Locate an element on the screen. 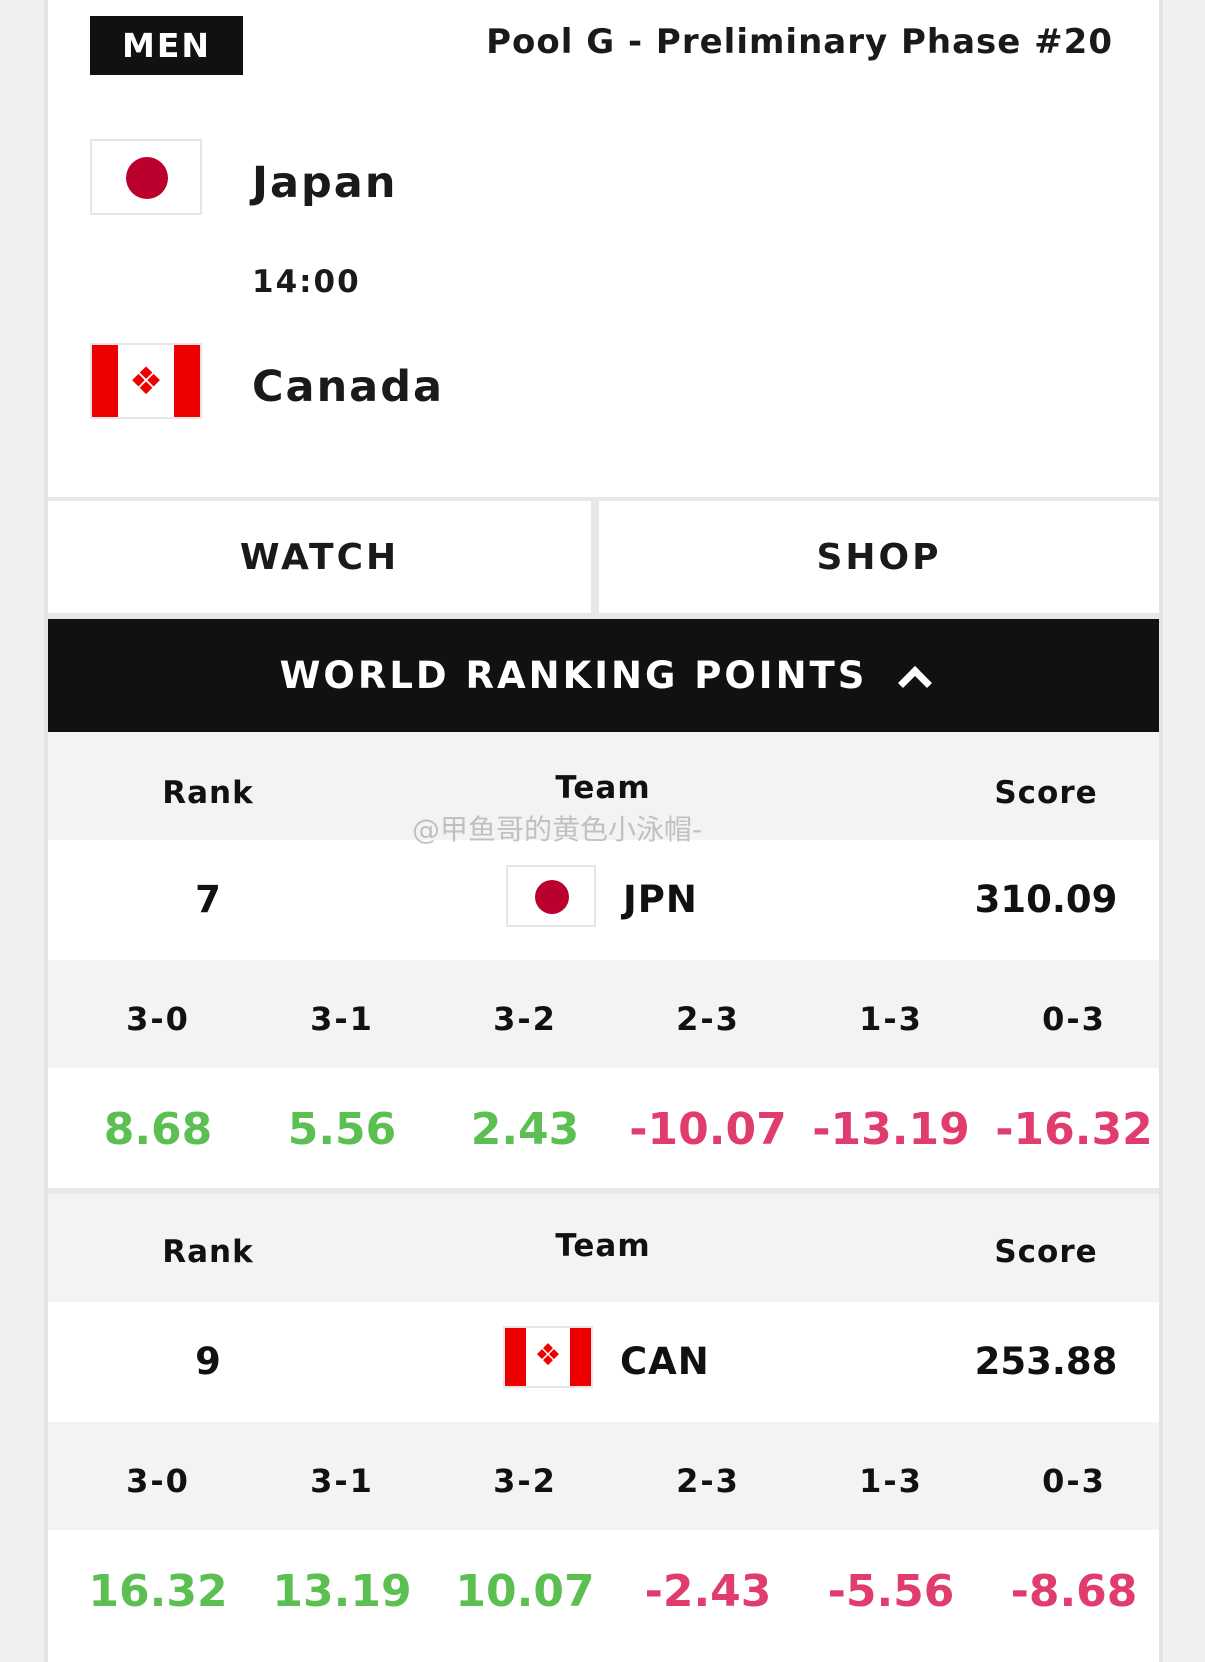 Image resolution: width=1205 pixels, height=1662 pixels. shop-button: SHOP is located at coordinates (879, 557).